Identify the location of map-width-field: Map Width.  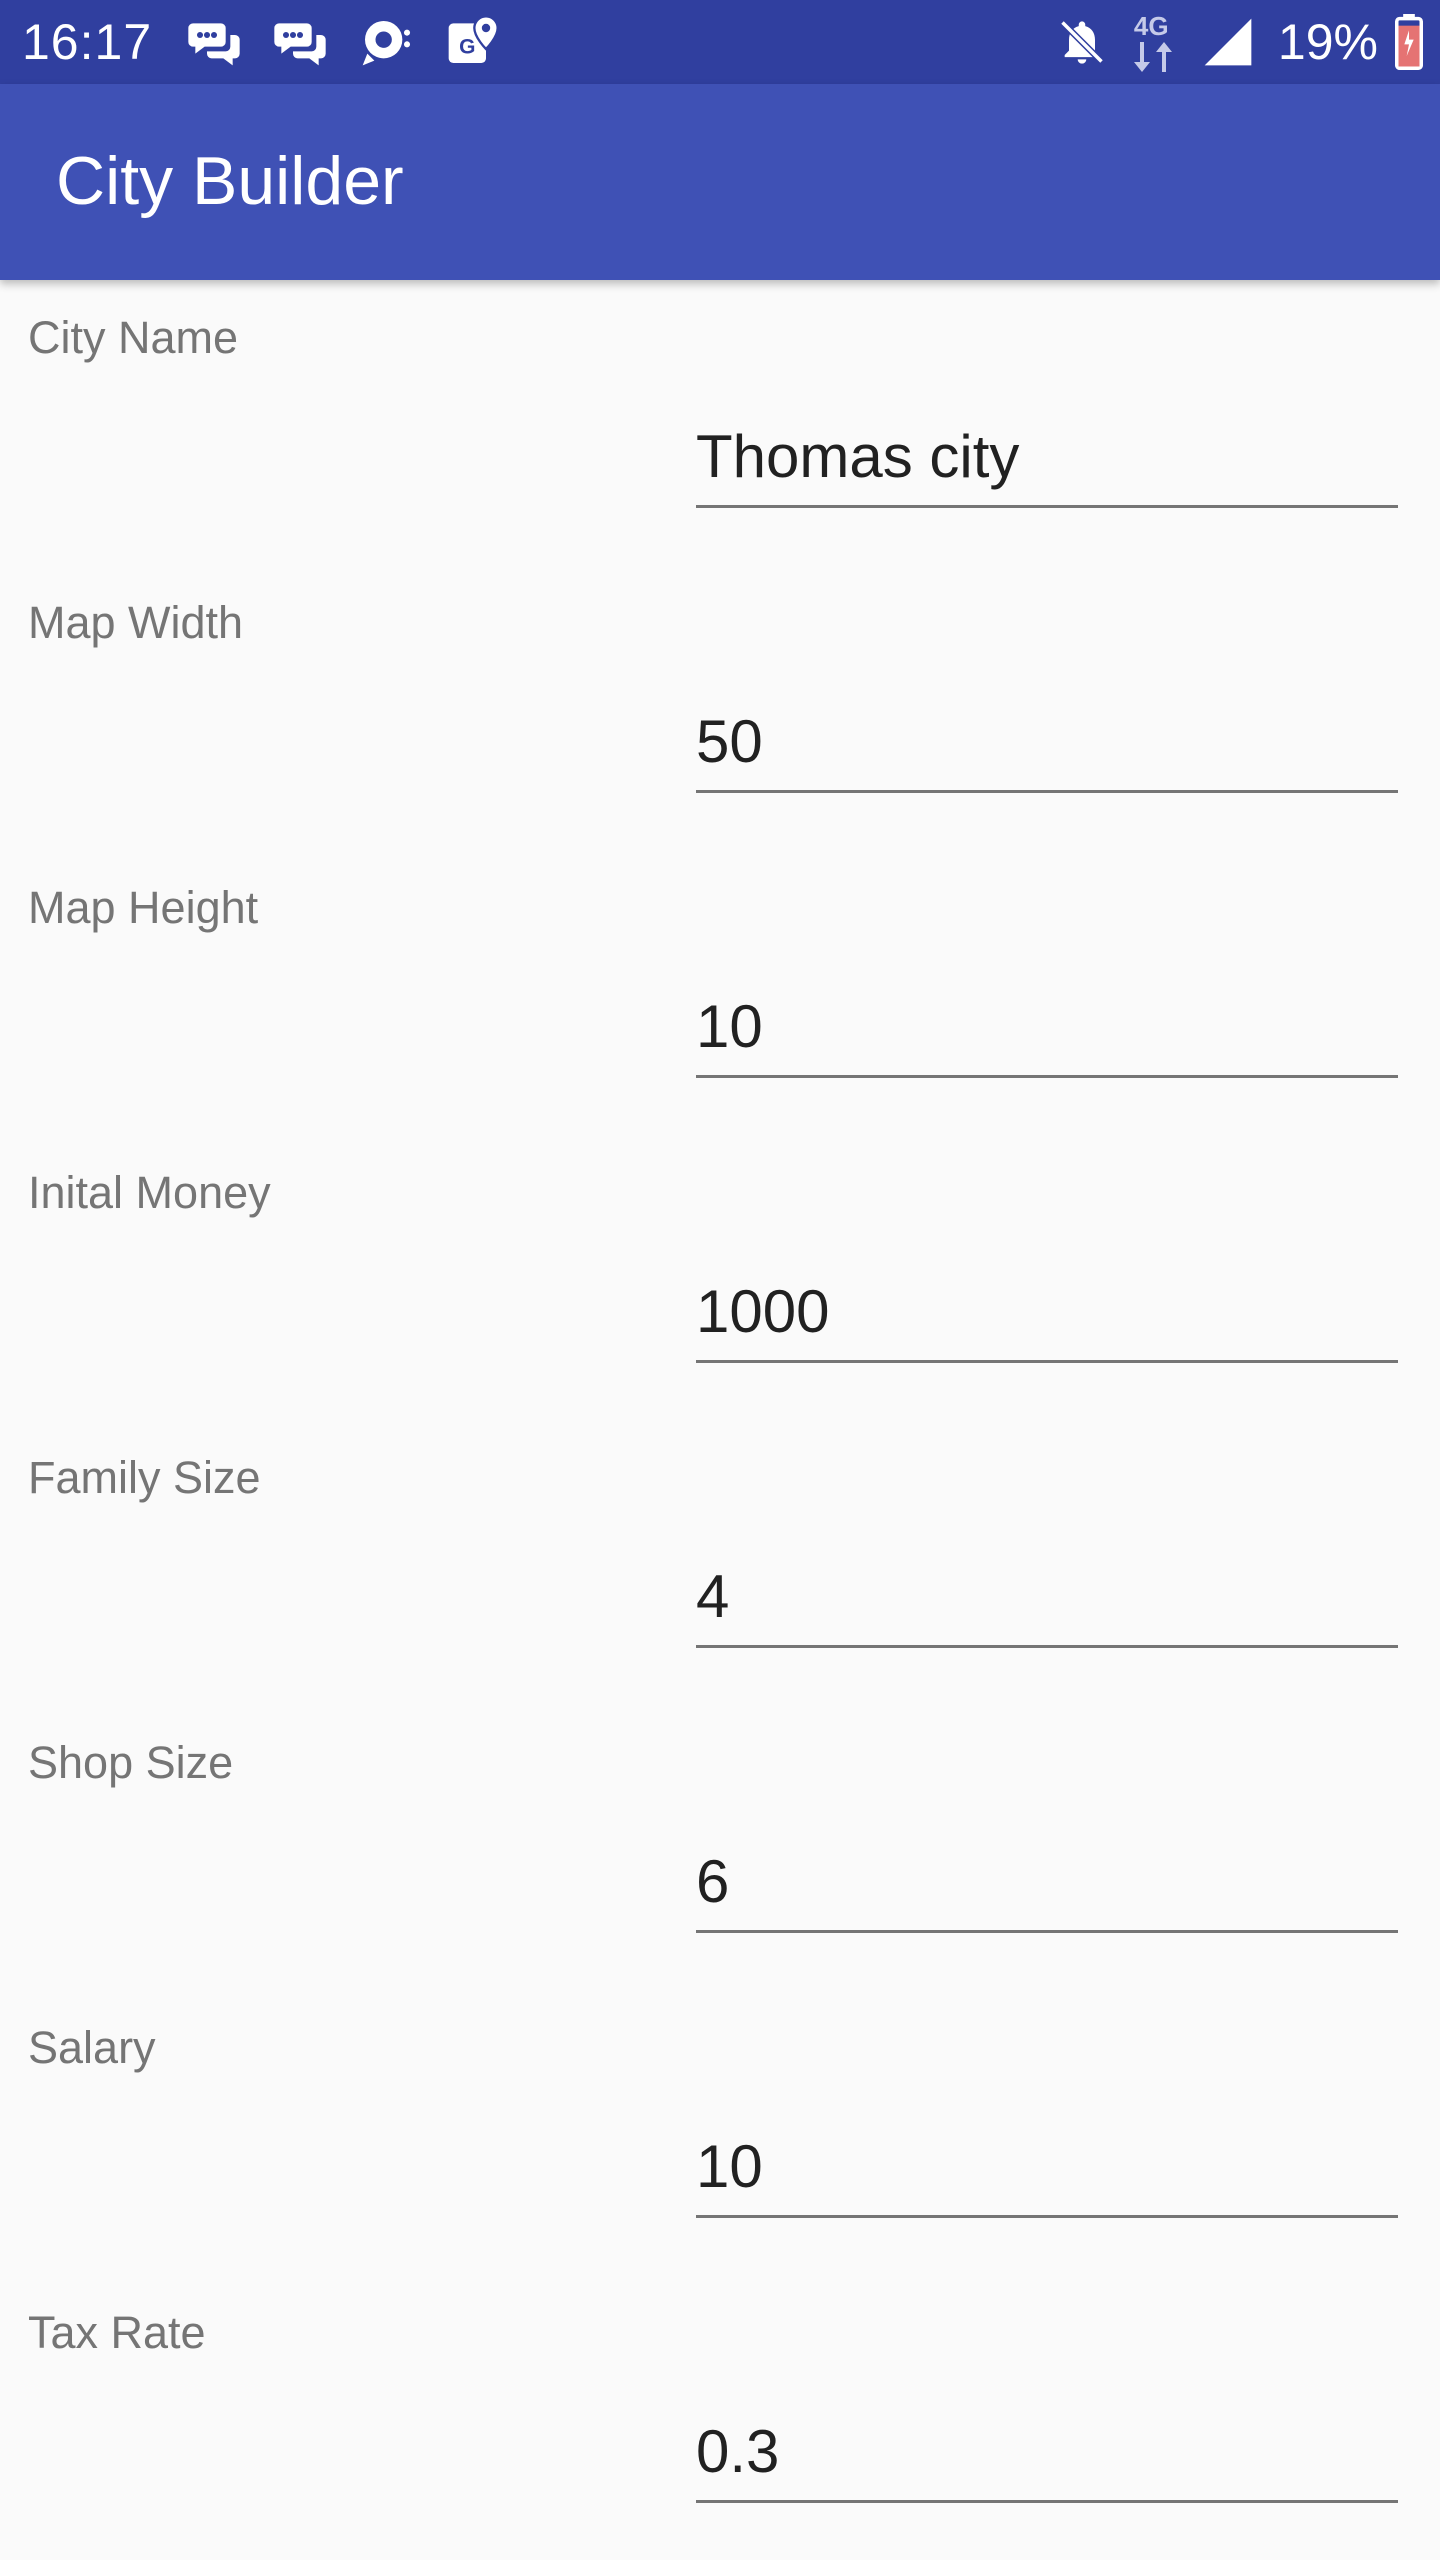
(720, 707).